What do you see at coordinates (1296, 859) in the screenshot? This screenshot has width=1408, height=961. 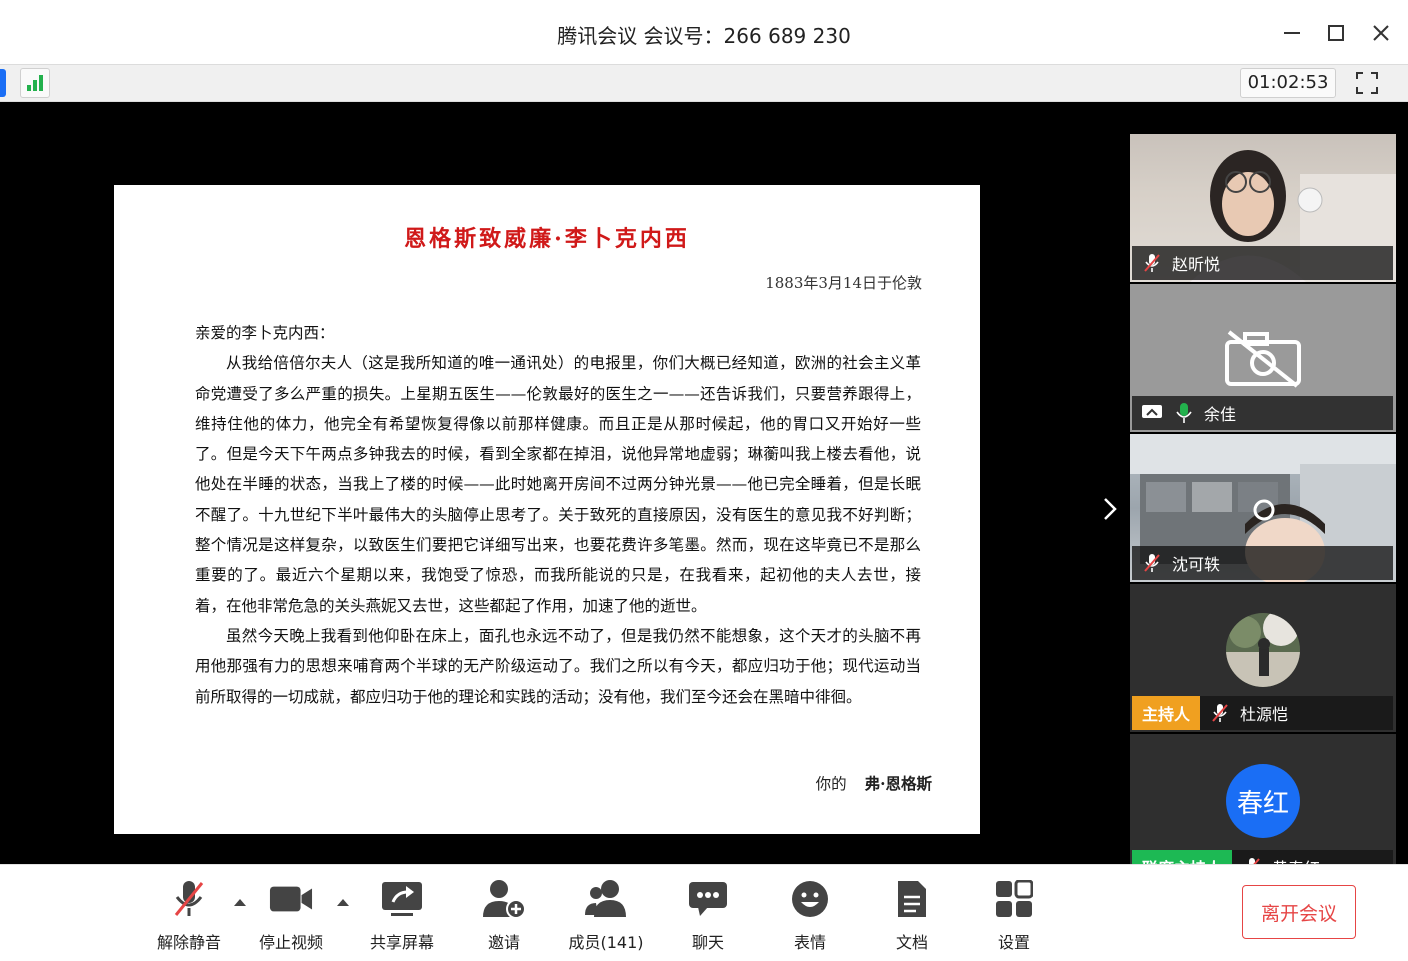 I see `participant-name: 黄春红` at bounding box center [1296, 859].